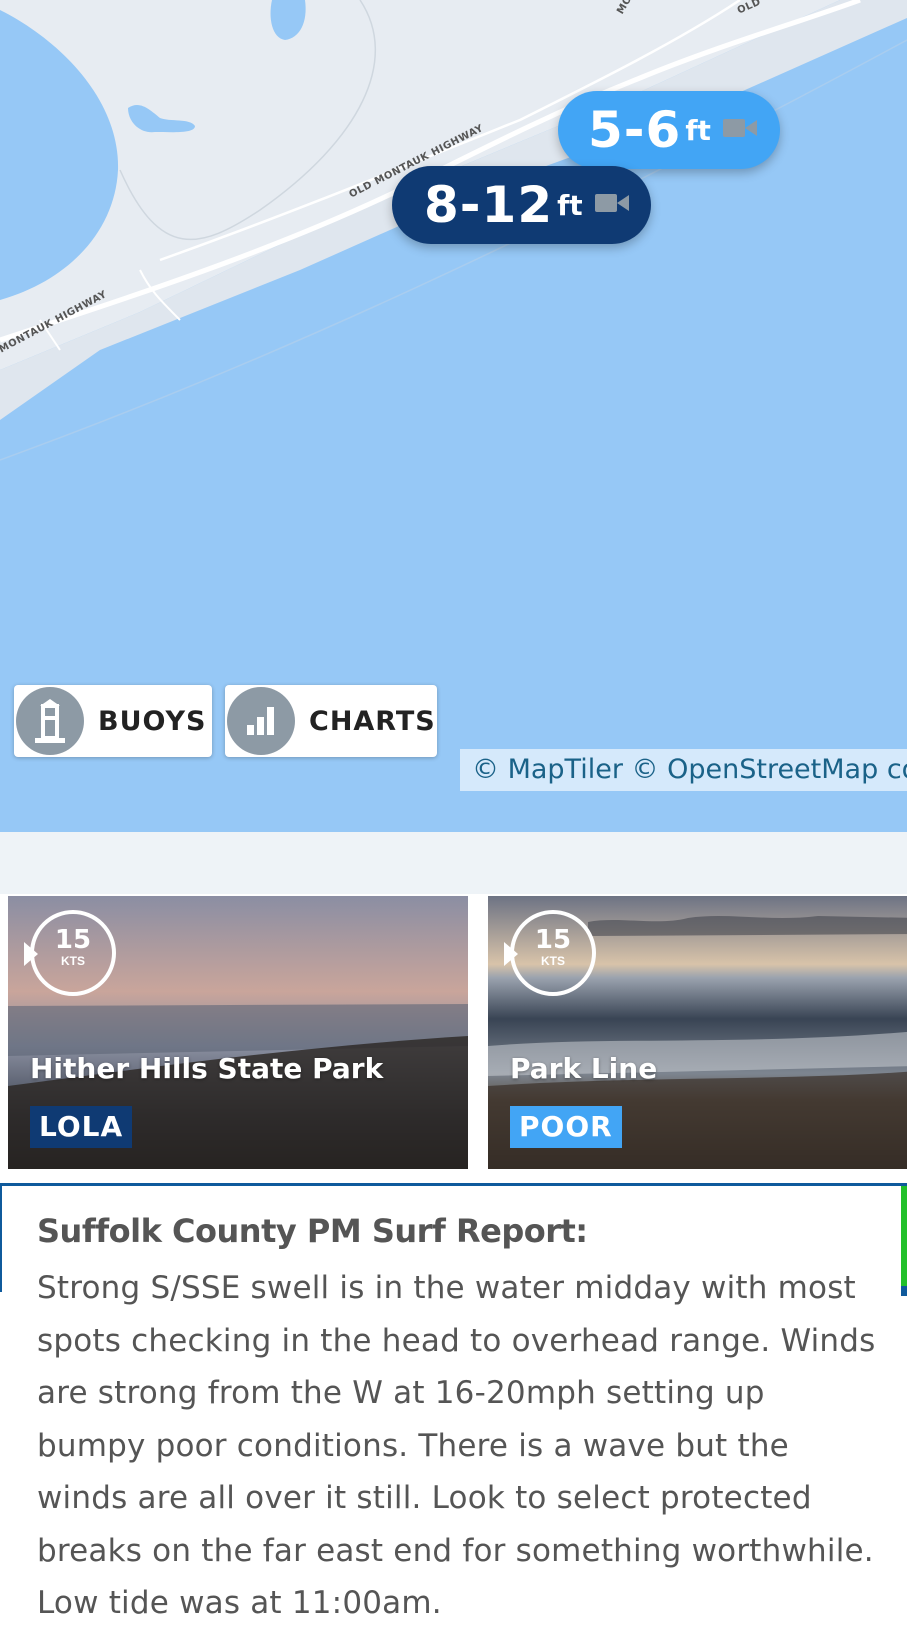 The height and width of the screenshot is (1630, 907). I want to click on buoys-button: BUOYS, so click(113, 721).